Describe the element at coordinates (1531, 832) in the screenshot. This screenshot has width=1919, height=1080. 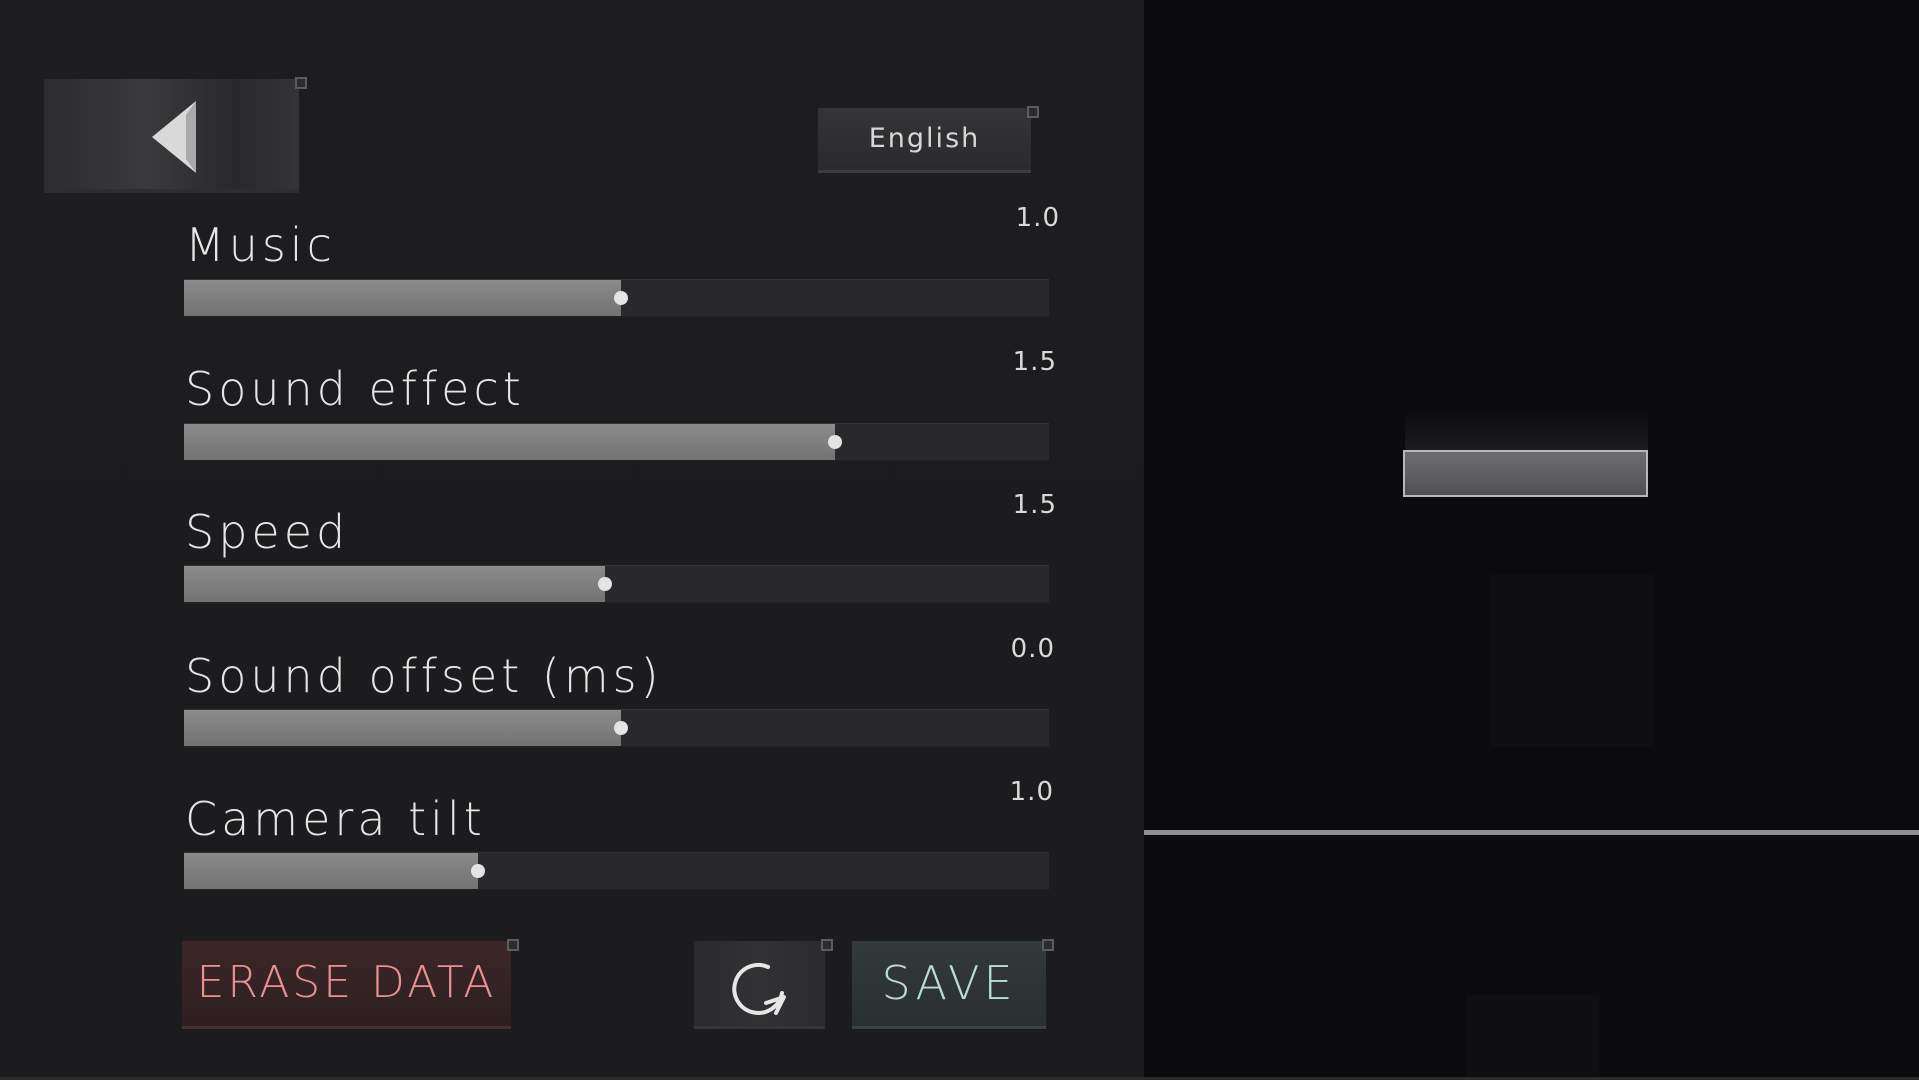
I see `judgment-line` at that location.